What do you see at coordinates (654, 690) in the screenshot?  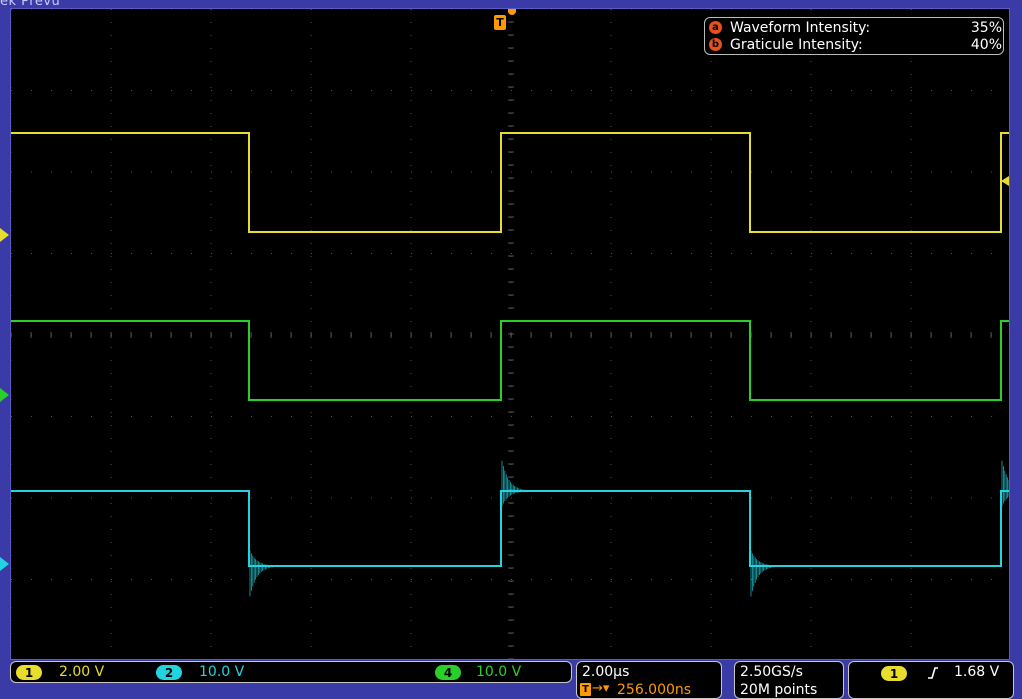 I see `horizontal-position: 256.000ns` at bounding box center [654, 690].